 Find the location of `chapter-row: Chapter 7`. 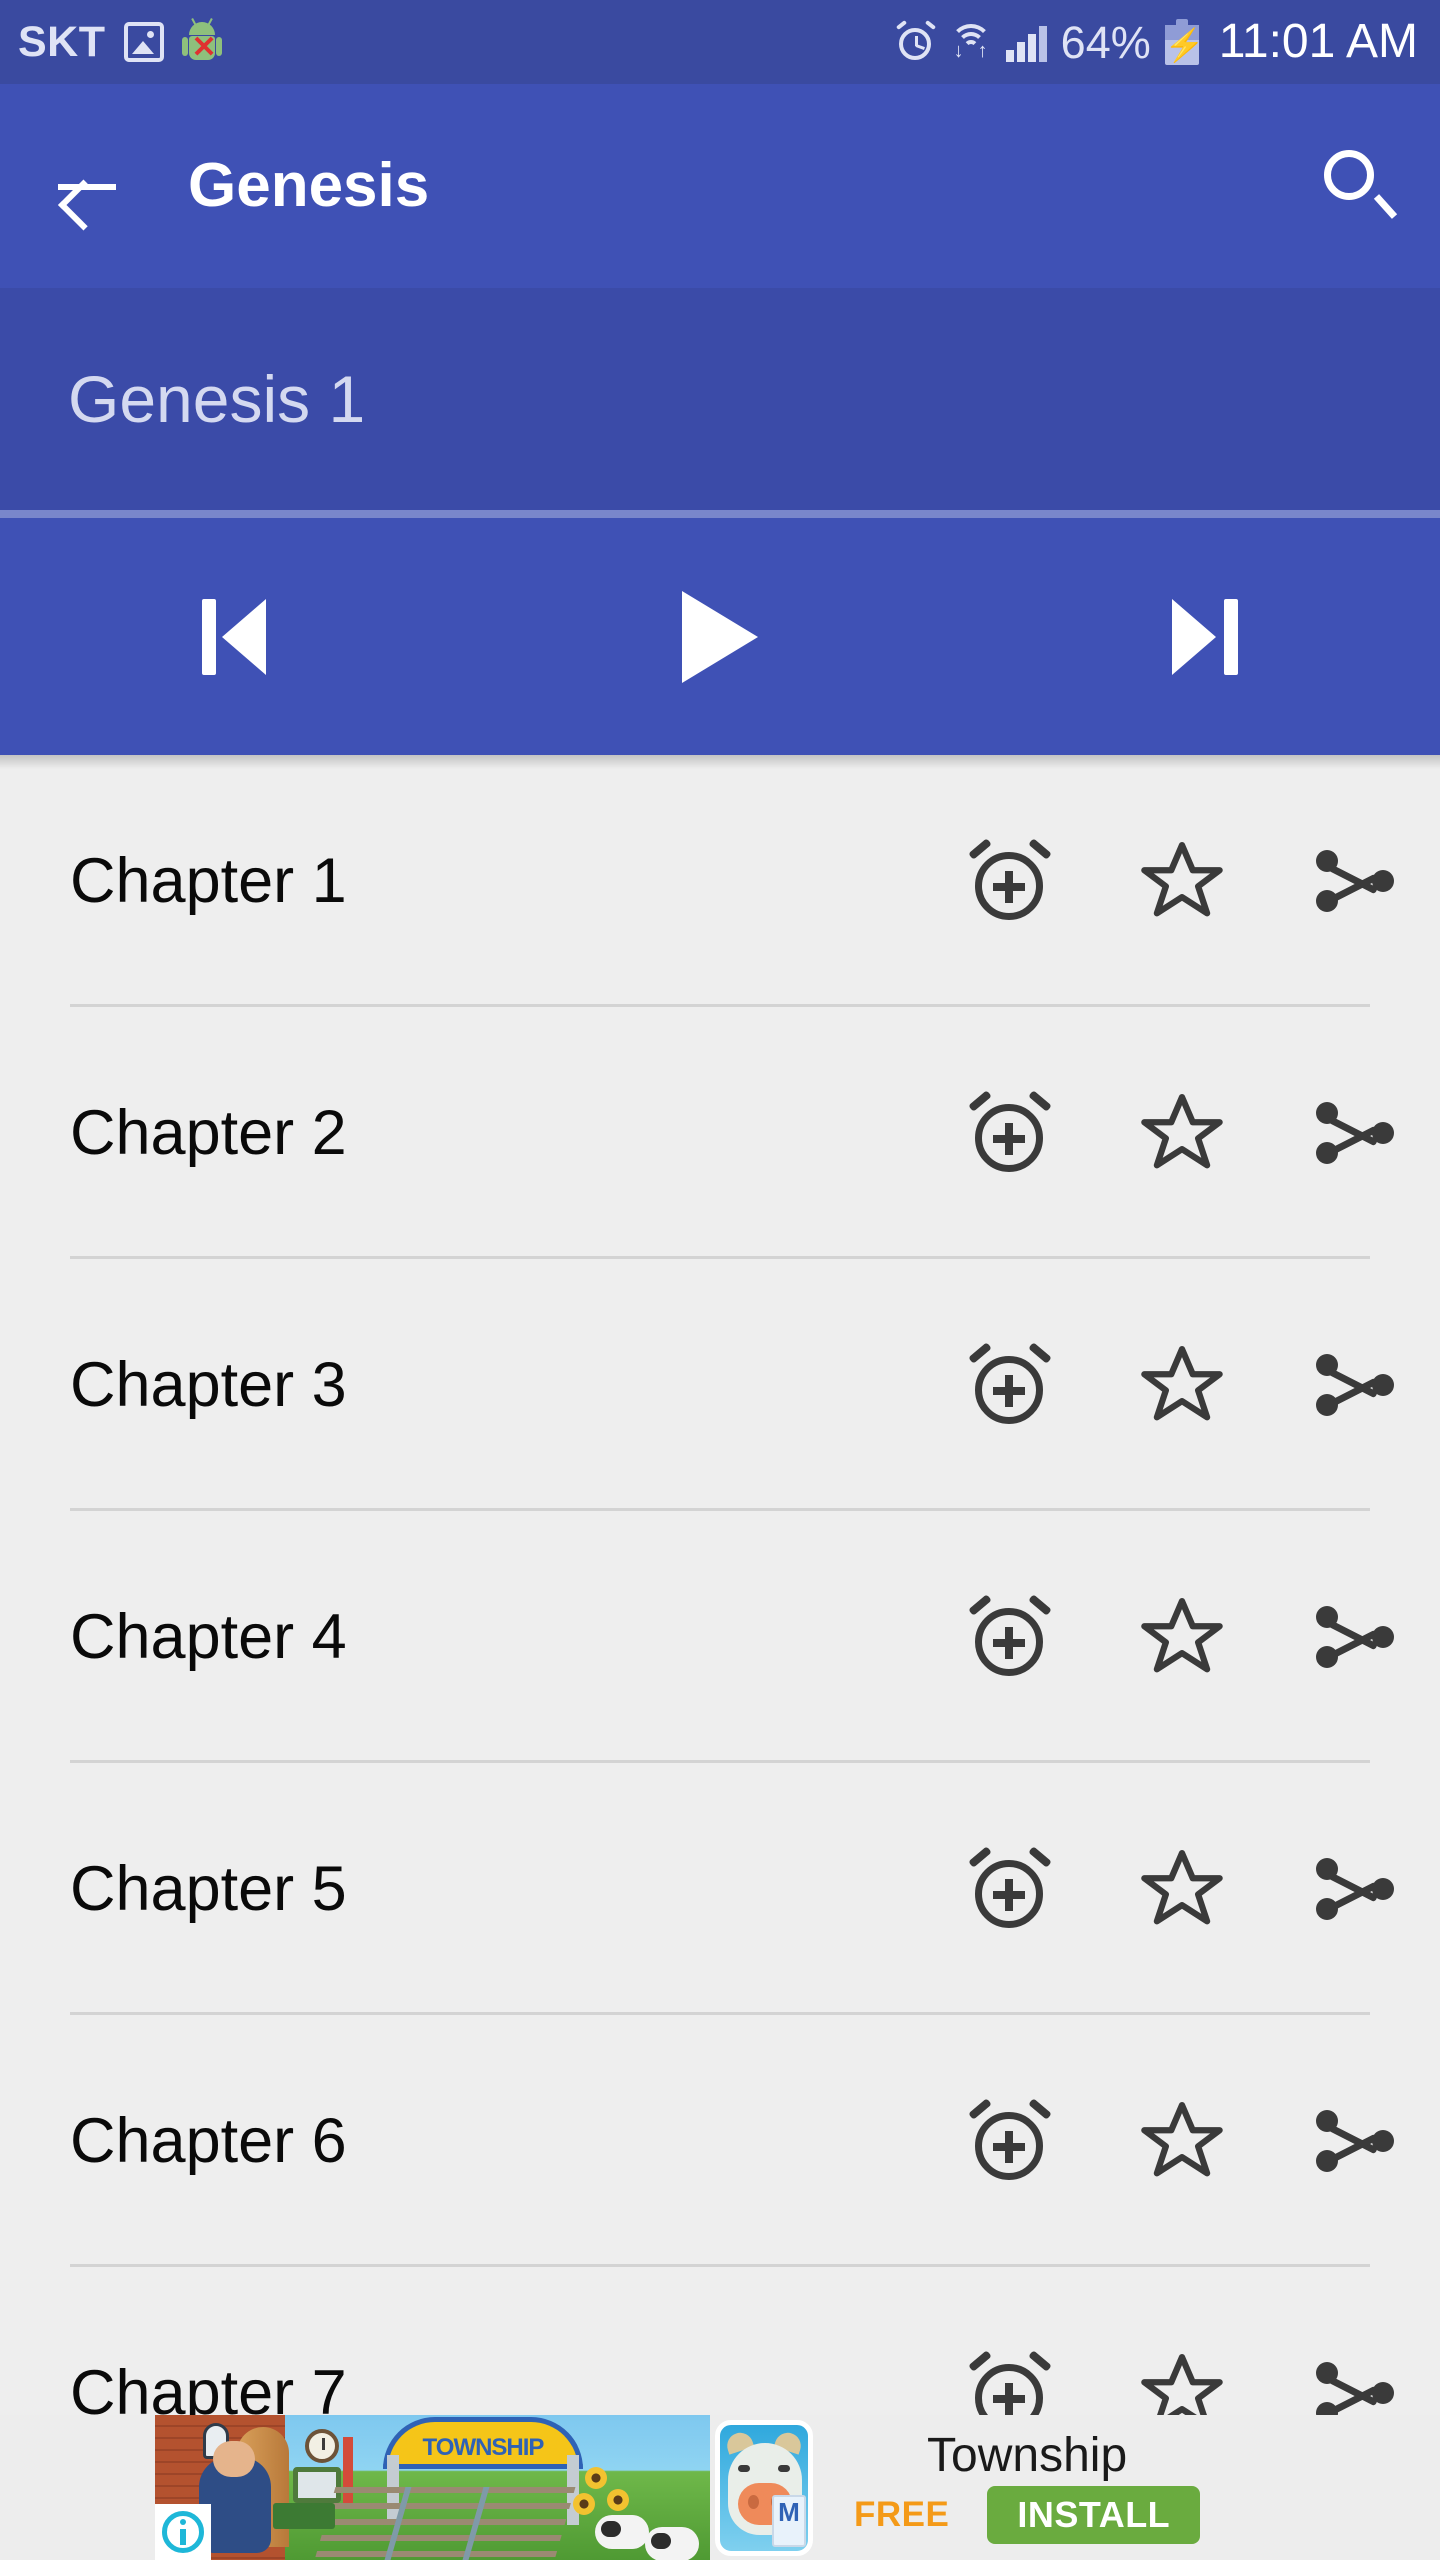

chapter-row: Chapter 7 is located at coordinates (720, 2341).